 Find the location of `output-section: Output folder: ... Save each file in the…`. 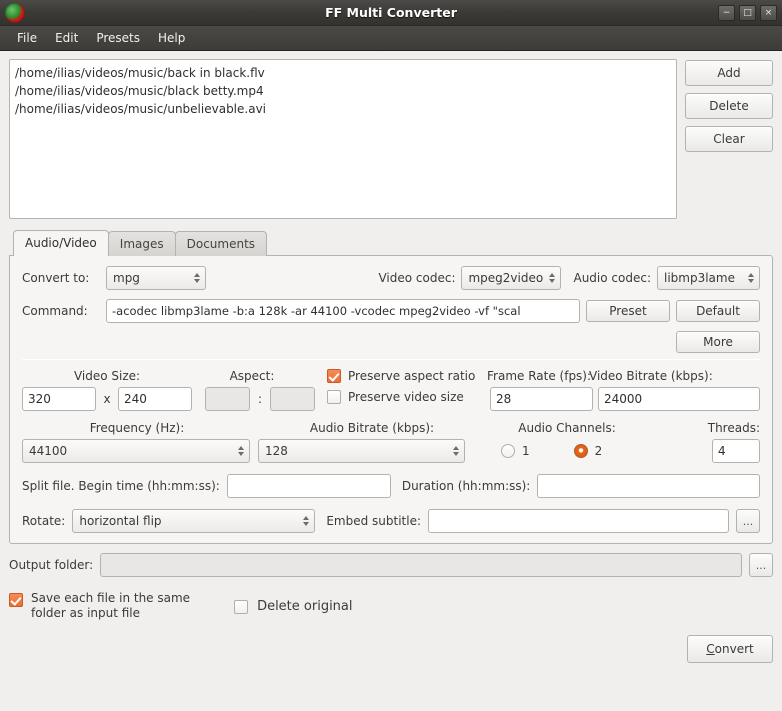

output-section: Output folder: ... Save each file in the… is located at coordinates (391, 582).